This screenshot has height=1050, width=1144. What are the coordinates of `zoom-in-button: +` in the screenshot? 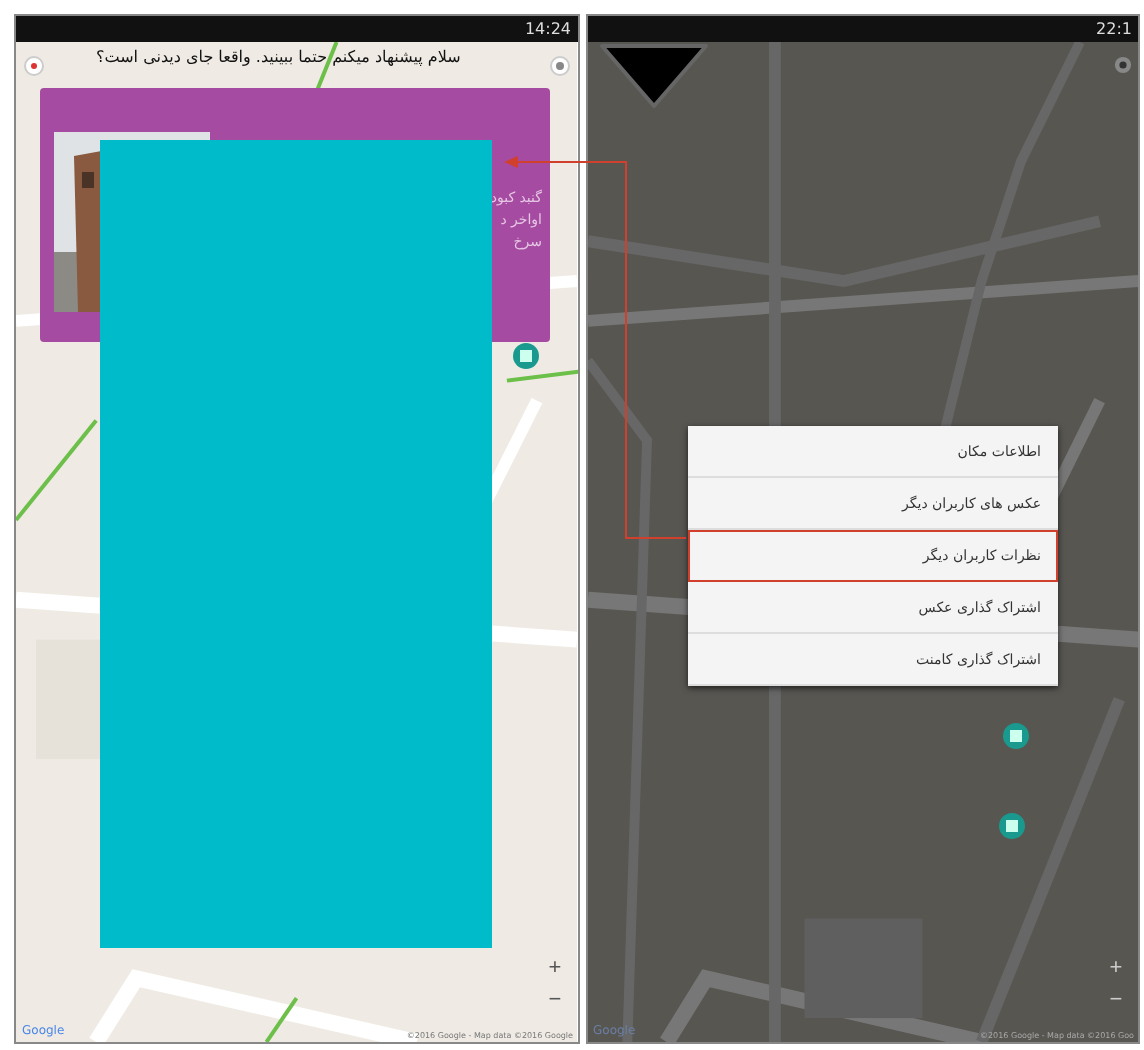 It's located at (1116, 968).